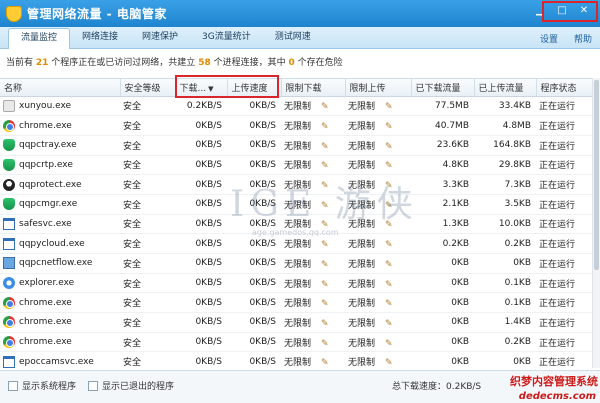 The height and width of the screenshot is (403, 600). Describe the element at coordinates (60, 88) in the screenshot. I see `col-name: 名称` at that location.